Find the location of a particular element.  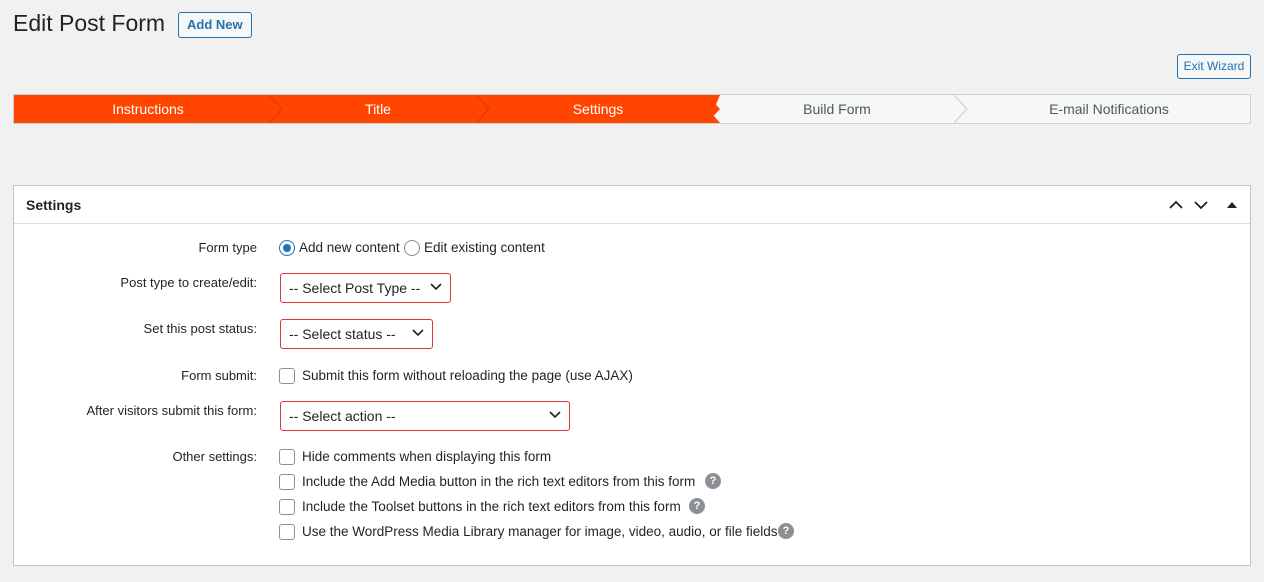

postbox-title: Settings is located at coordinates (54, 205).